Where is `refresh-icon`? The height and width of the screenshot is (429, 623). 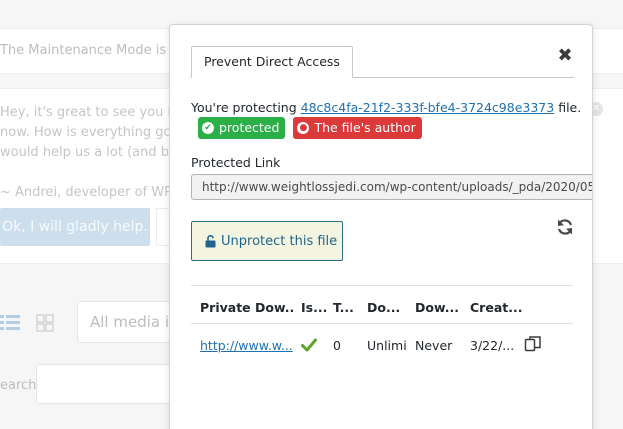
refresh-icon is located at coordinates (565, 227).